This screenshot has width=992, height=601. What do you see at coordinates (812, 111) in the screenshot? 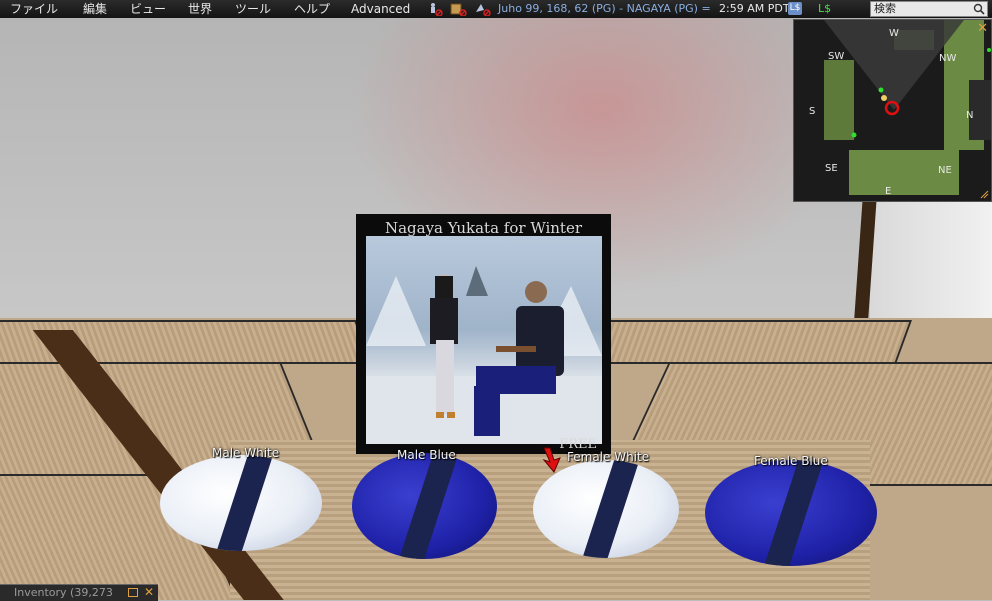
I see `compass-s: S` at bounding box center [812, 111].